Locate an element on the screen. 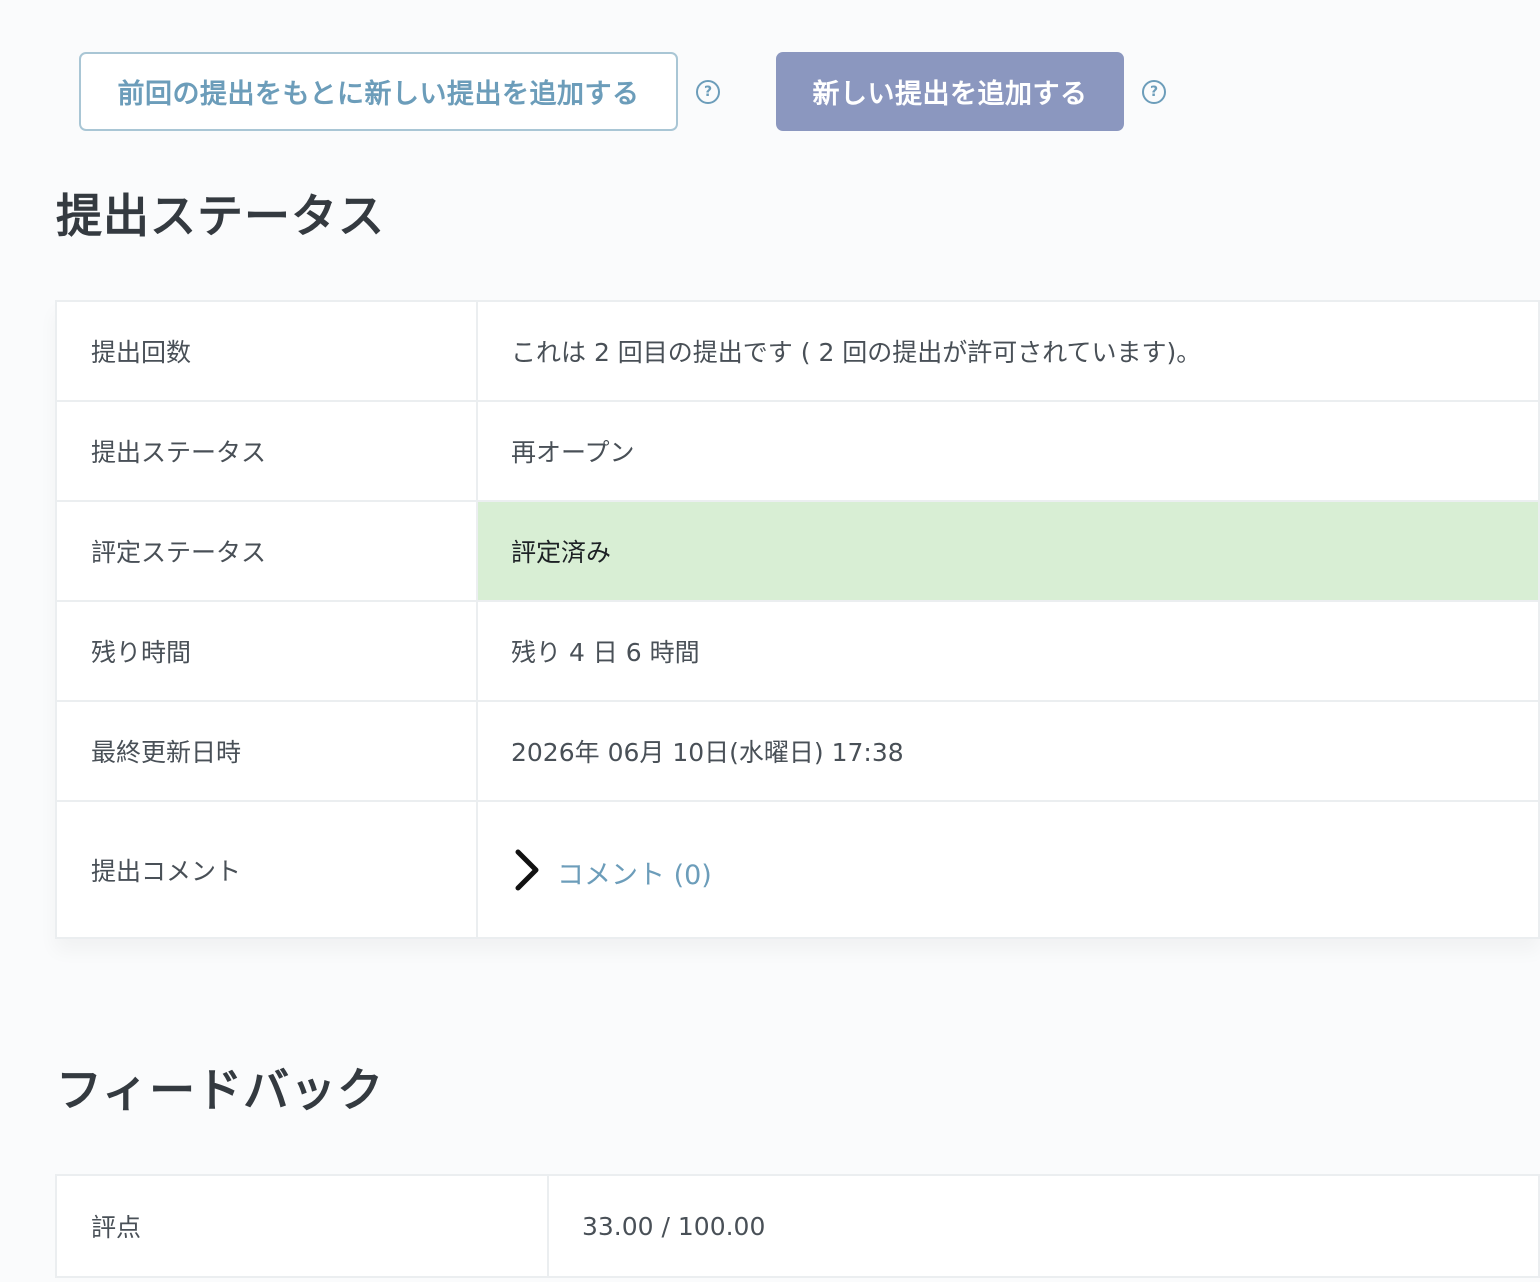  comments-link: コメント (0) is located at coordinates (634, 872).